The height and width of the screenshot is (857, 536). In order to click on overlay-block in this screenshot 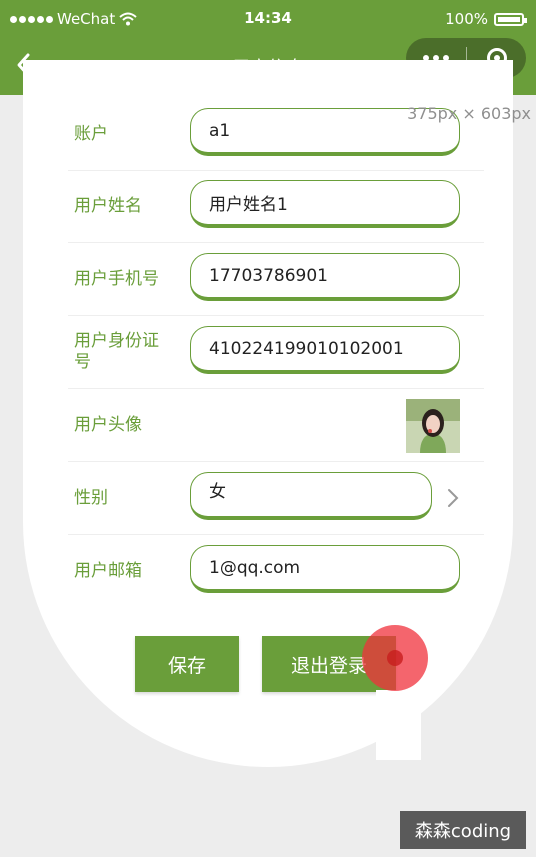, I will do `click(398, 725)`.